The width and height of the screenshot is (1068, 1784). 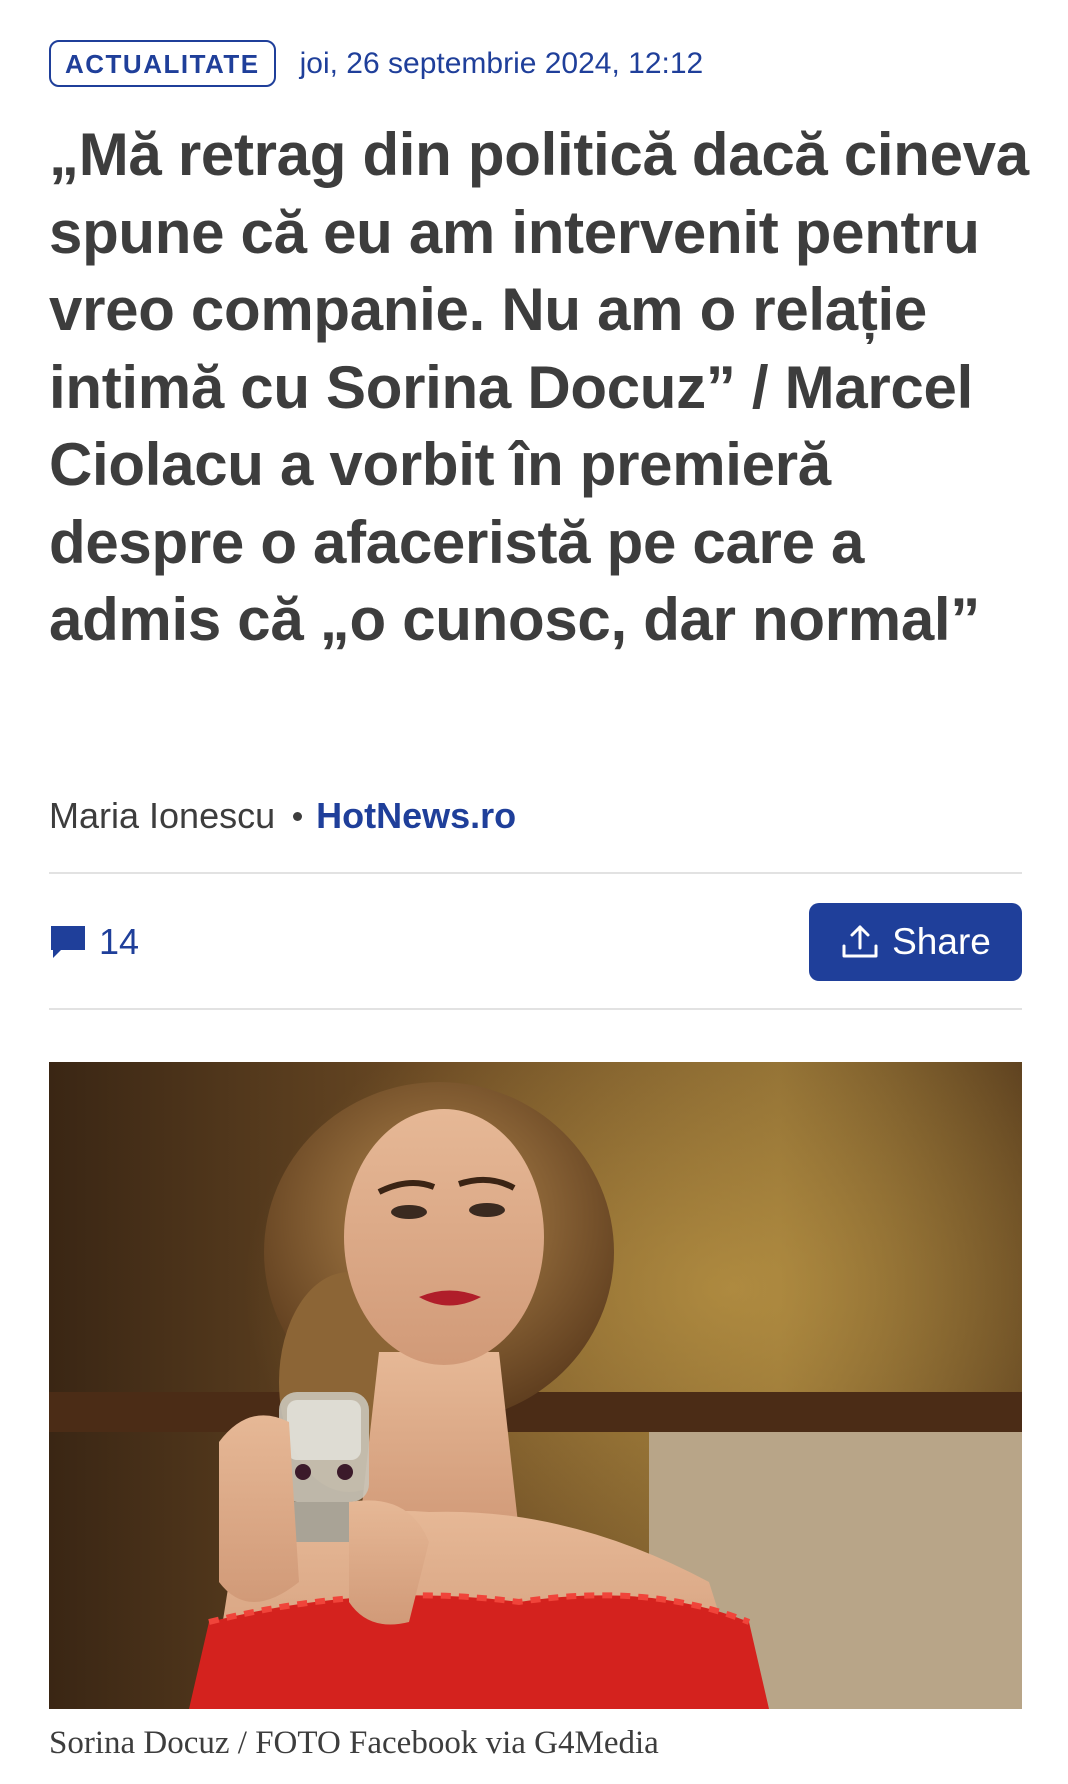 What do you see at coordinates (501, 63) in the screenshot?
I see `publish-date: joi, 26 septembrie 2024, 12:12` at bounding box center [501, 63].